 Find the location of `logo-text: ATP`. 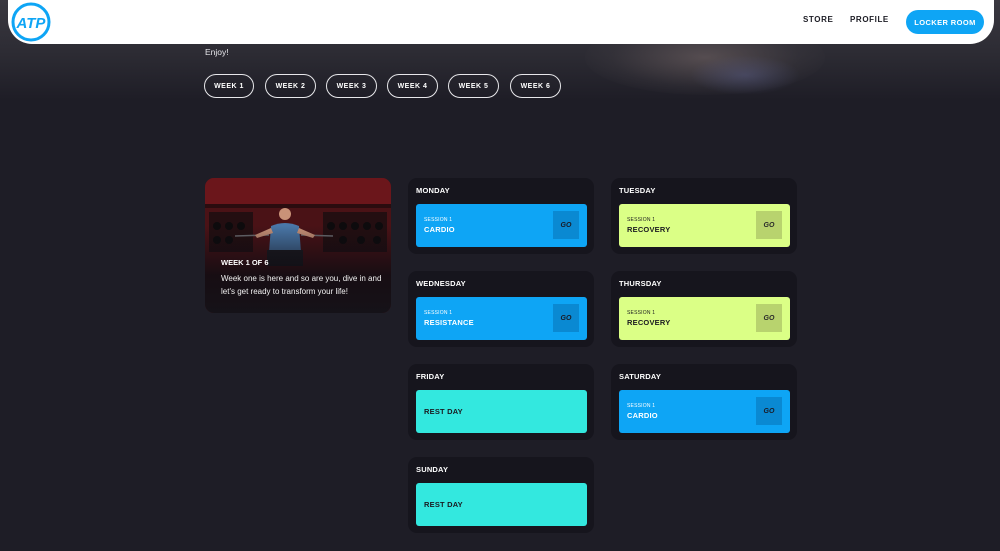

logo-text: ATP is located at coordinates (31, 23).